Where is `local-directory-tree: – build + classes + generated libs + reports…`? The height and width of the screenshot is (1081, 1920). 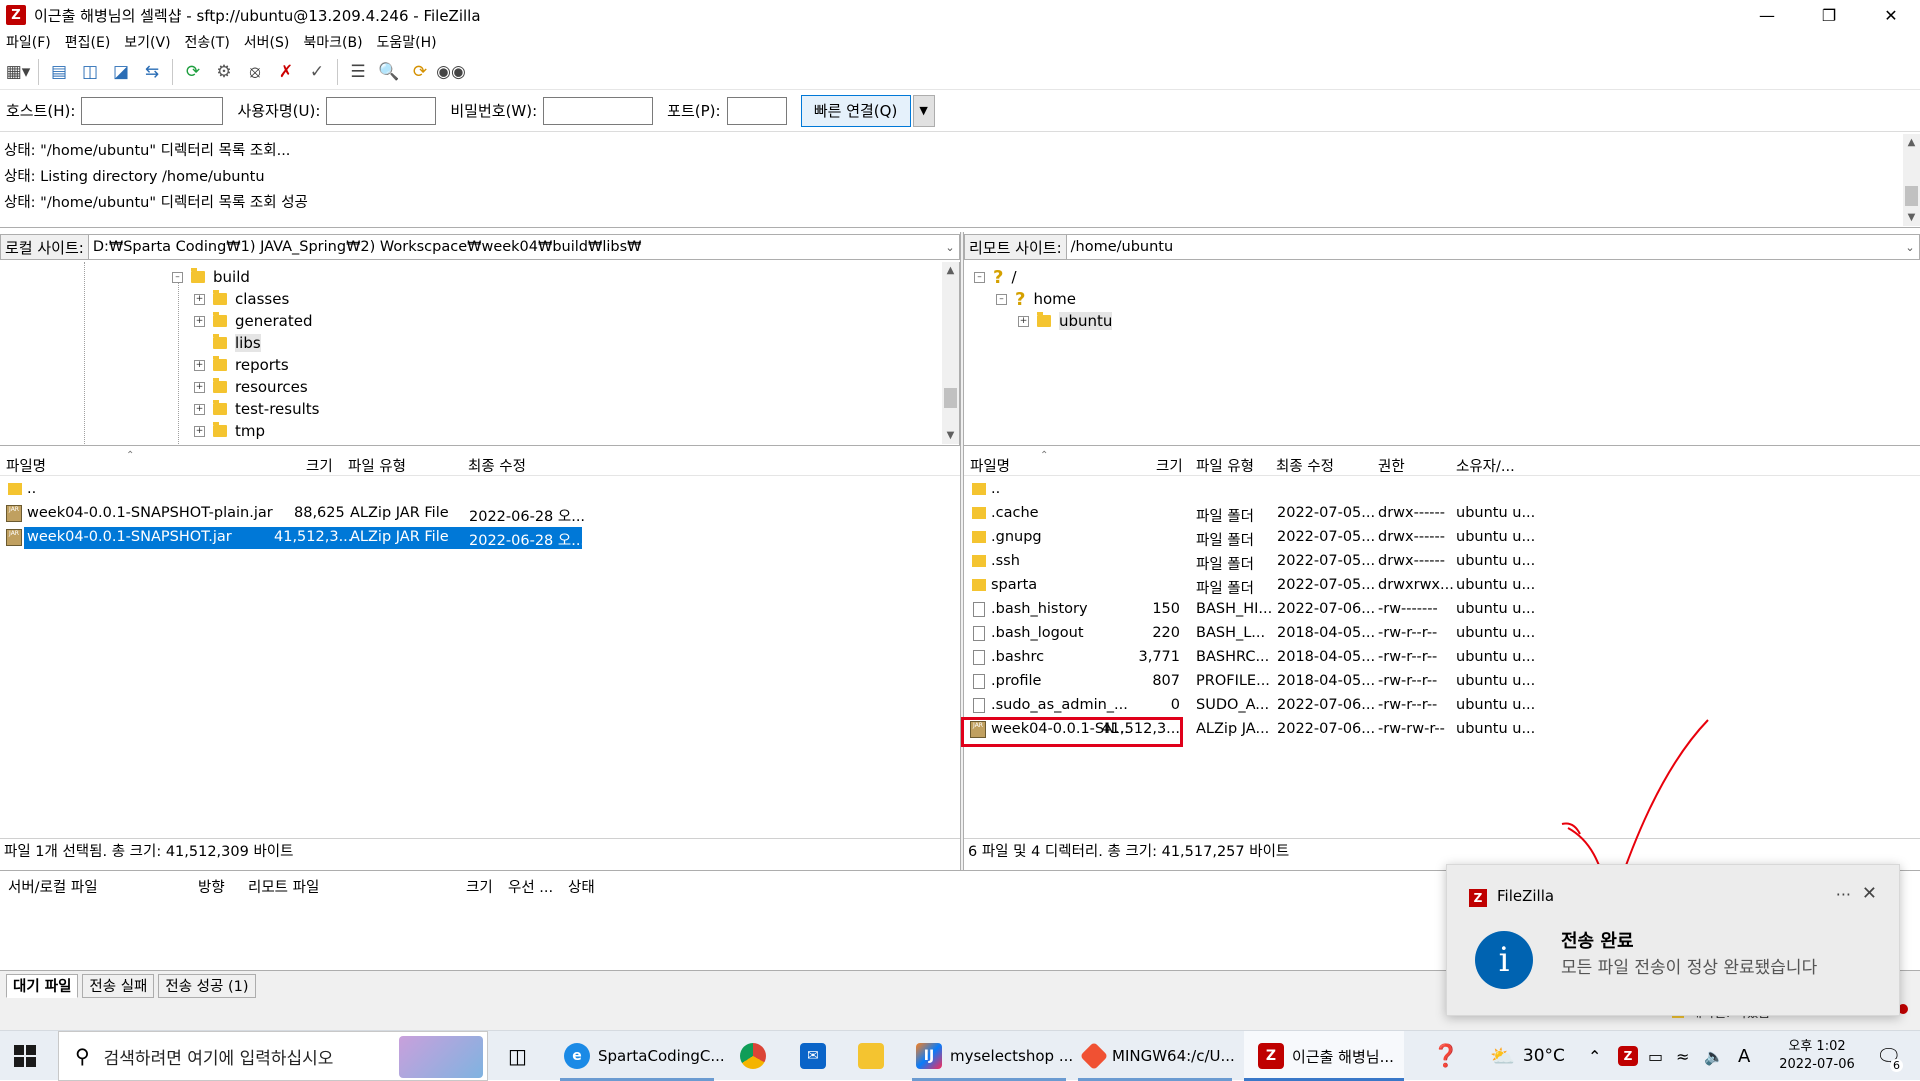 local-directory-tree: – build + classes + generated libs + reports… is located at coordinates (480, 354).